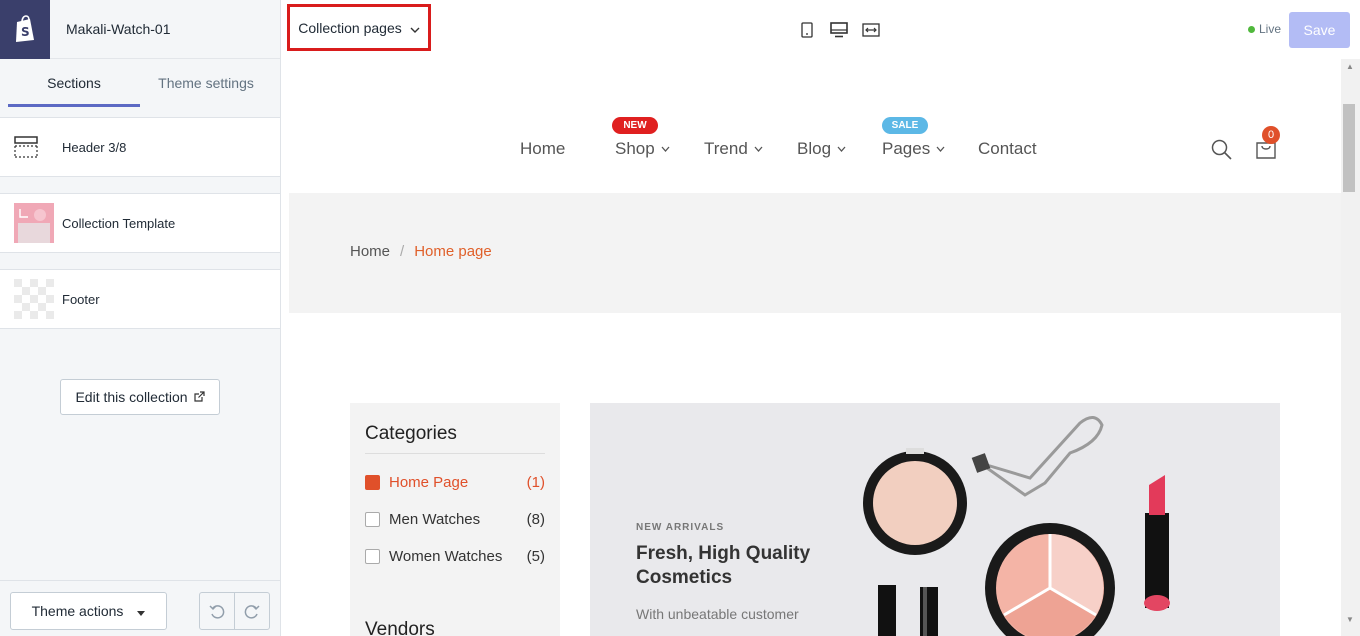 The height and width of the screenshot is (636, 1360). Describe the element at coordinates (905, 125) in the screenshot. I see `sale-badge: SALE` at that location.